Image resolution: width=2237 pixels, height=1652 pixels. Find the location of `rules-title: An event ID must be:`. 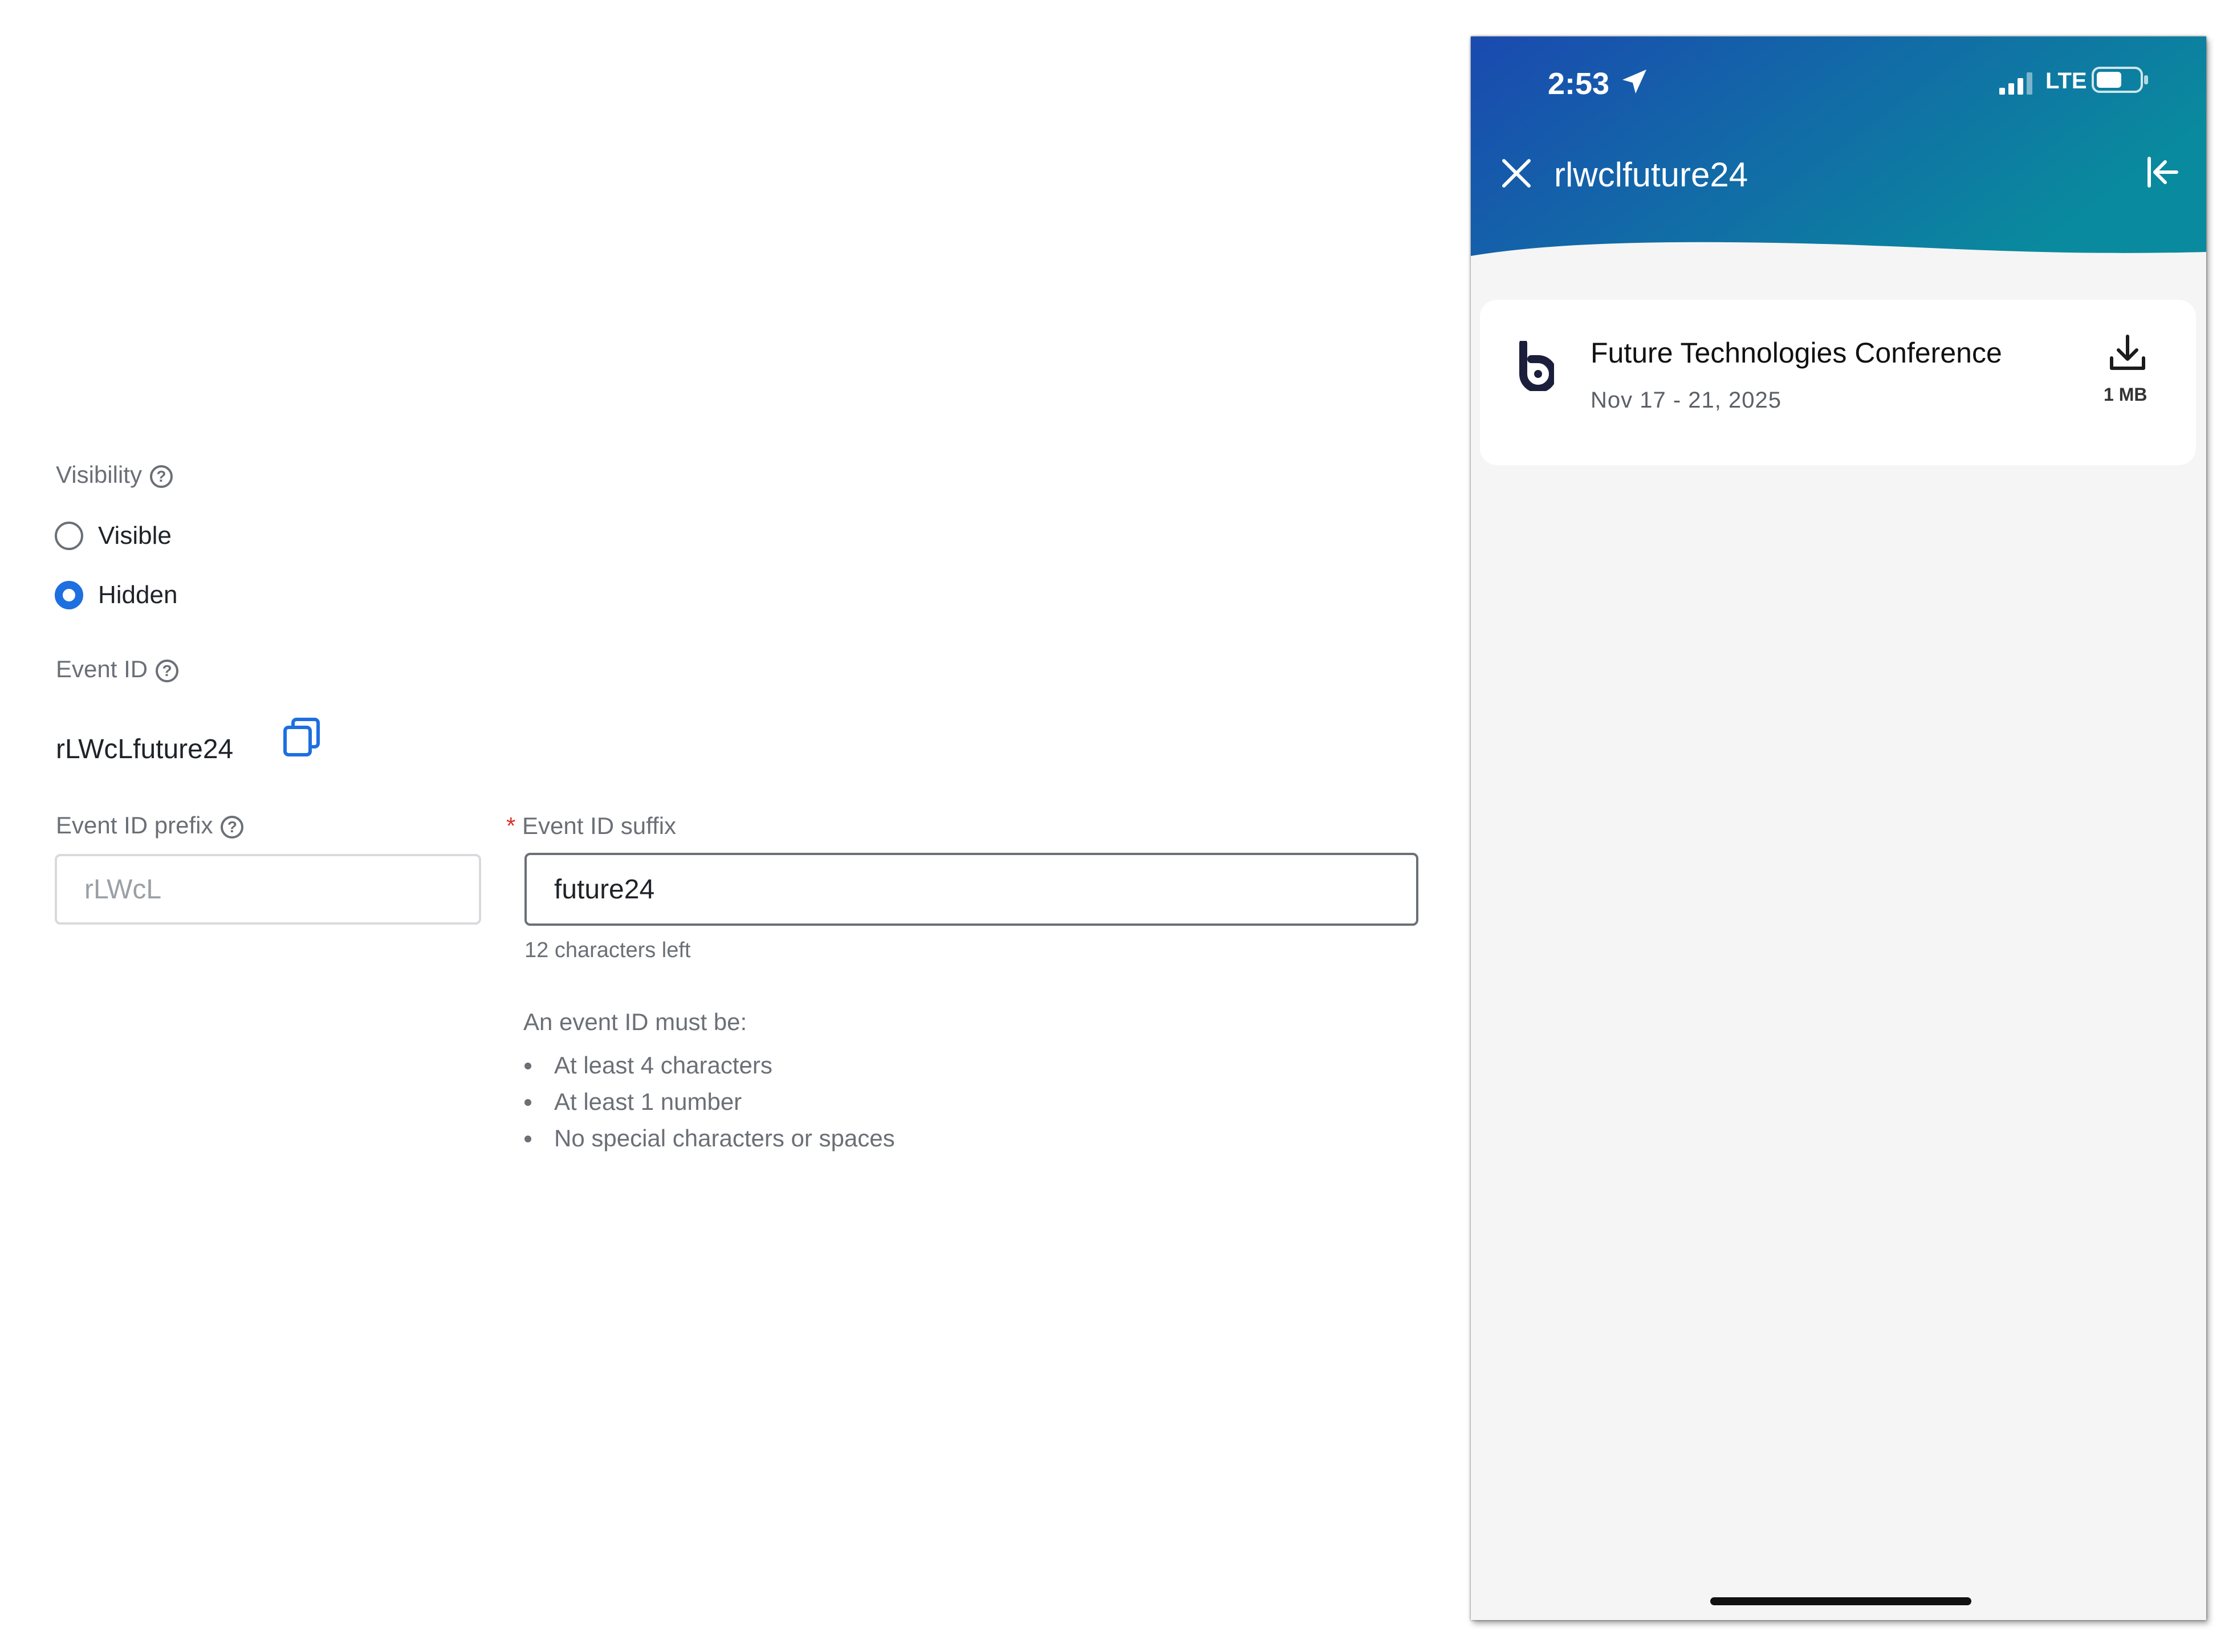

rules-title: An event ID must be: is located at coordinates (635, 1021).